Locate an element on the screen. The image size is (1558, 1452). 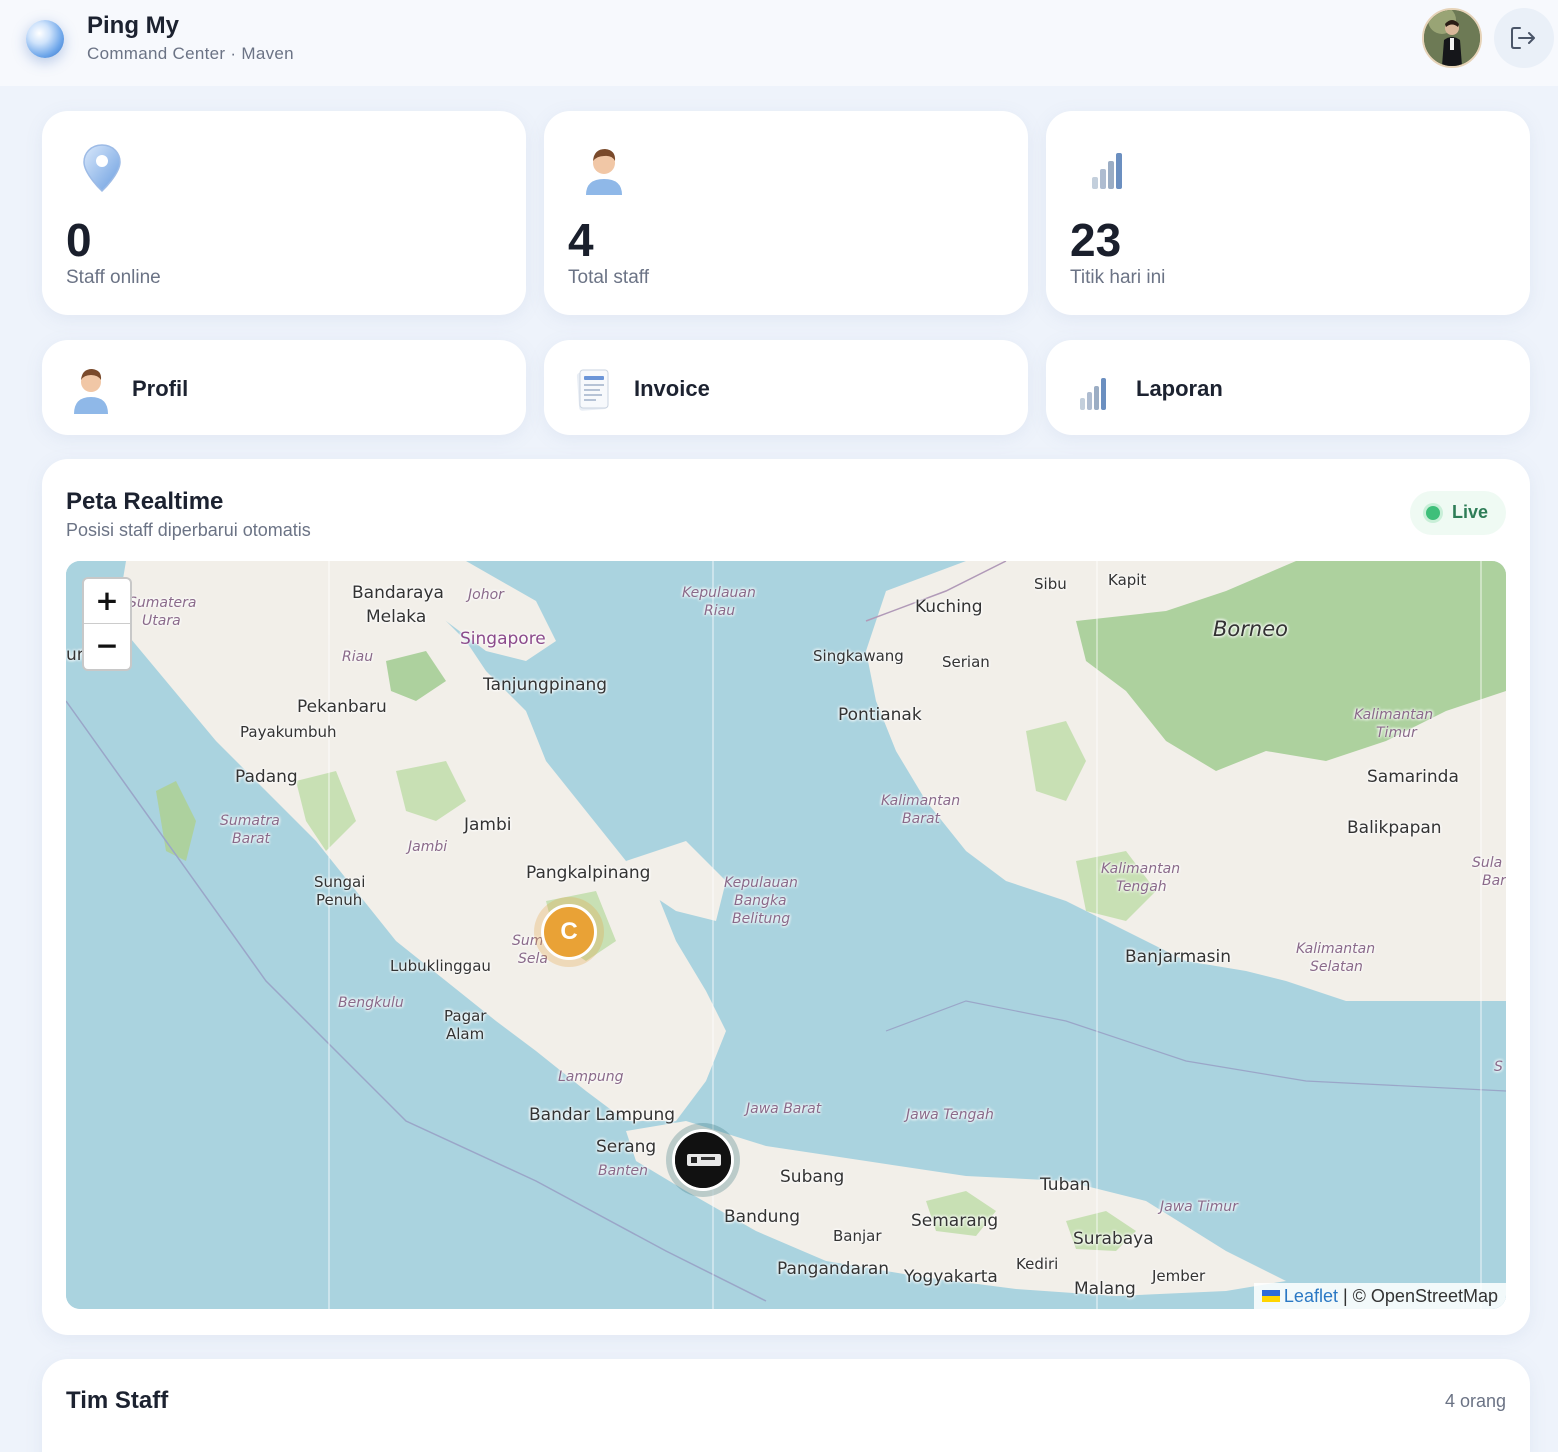
map-attribution: Leaflet | © OpenStreetMap is located at coordinates (1379, 1296).